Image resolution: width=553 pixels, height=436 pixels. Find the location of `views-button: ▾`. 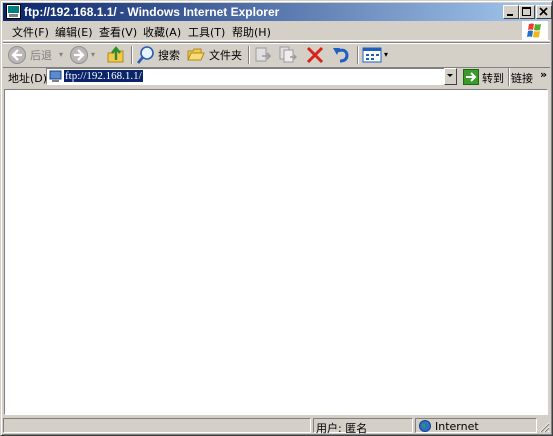

views-button: ▾ is located at coordinates (377, 55).